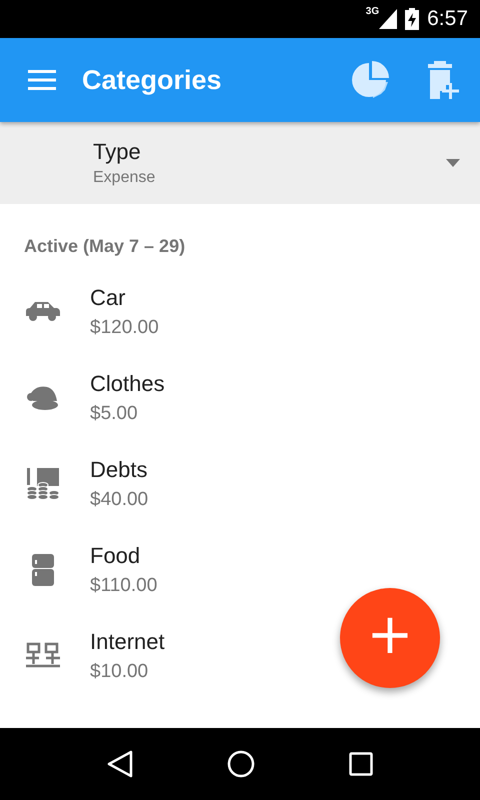  I want to click on menu-icon, so click(42, 80).